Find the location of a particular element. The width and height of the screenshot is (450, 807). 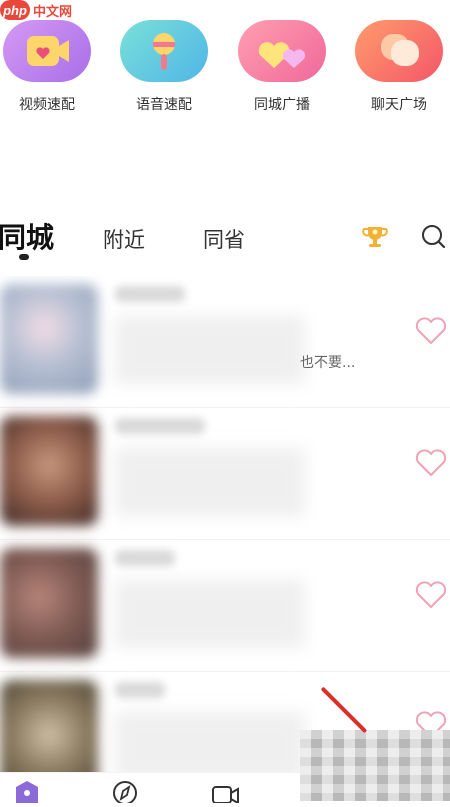

pixelated-overlay is located at coordinates (375, 765).